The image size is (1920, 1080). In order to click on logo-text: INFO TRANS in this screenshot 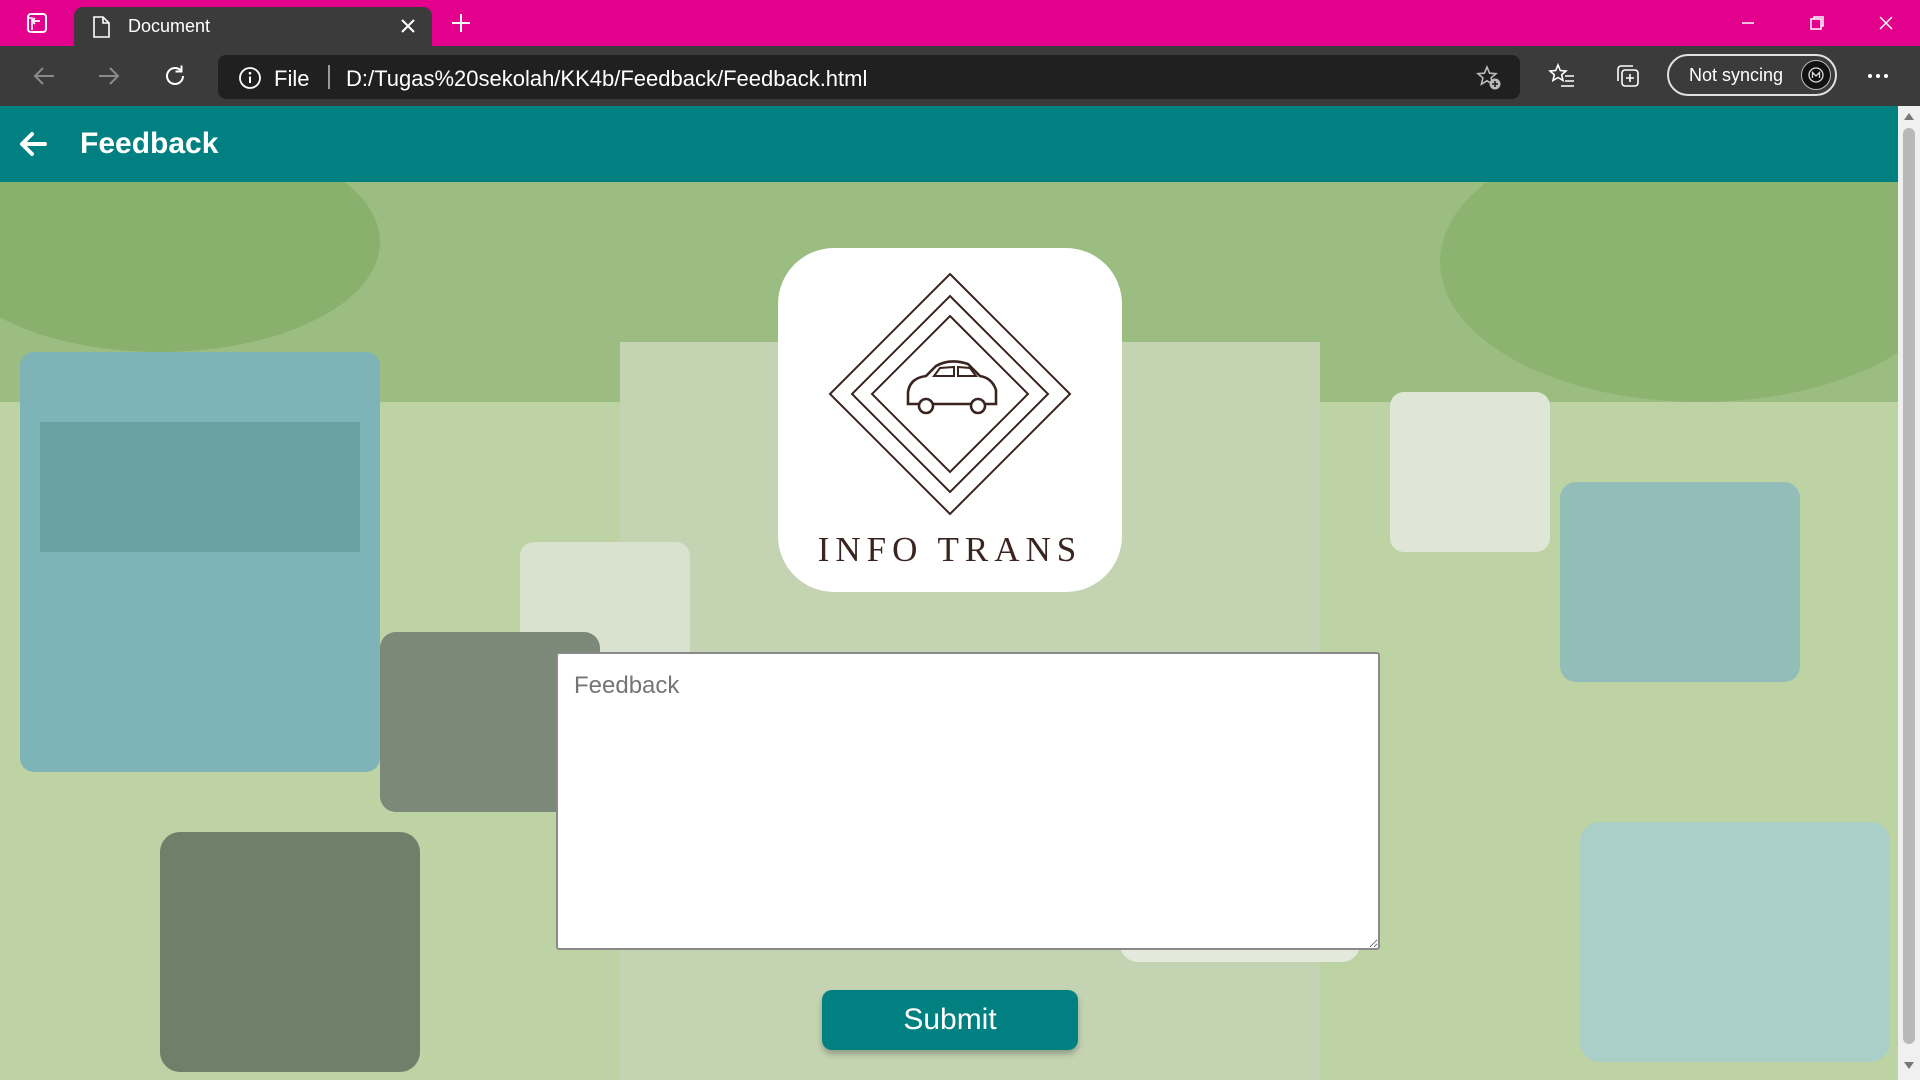, I will do `click(950, 549)`.